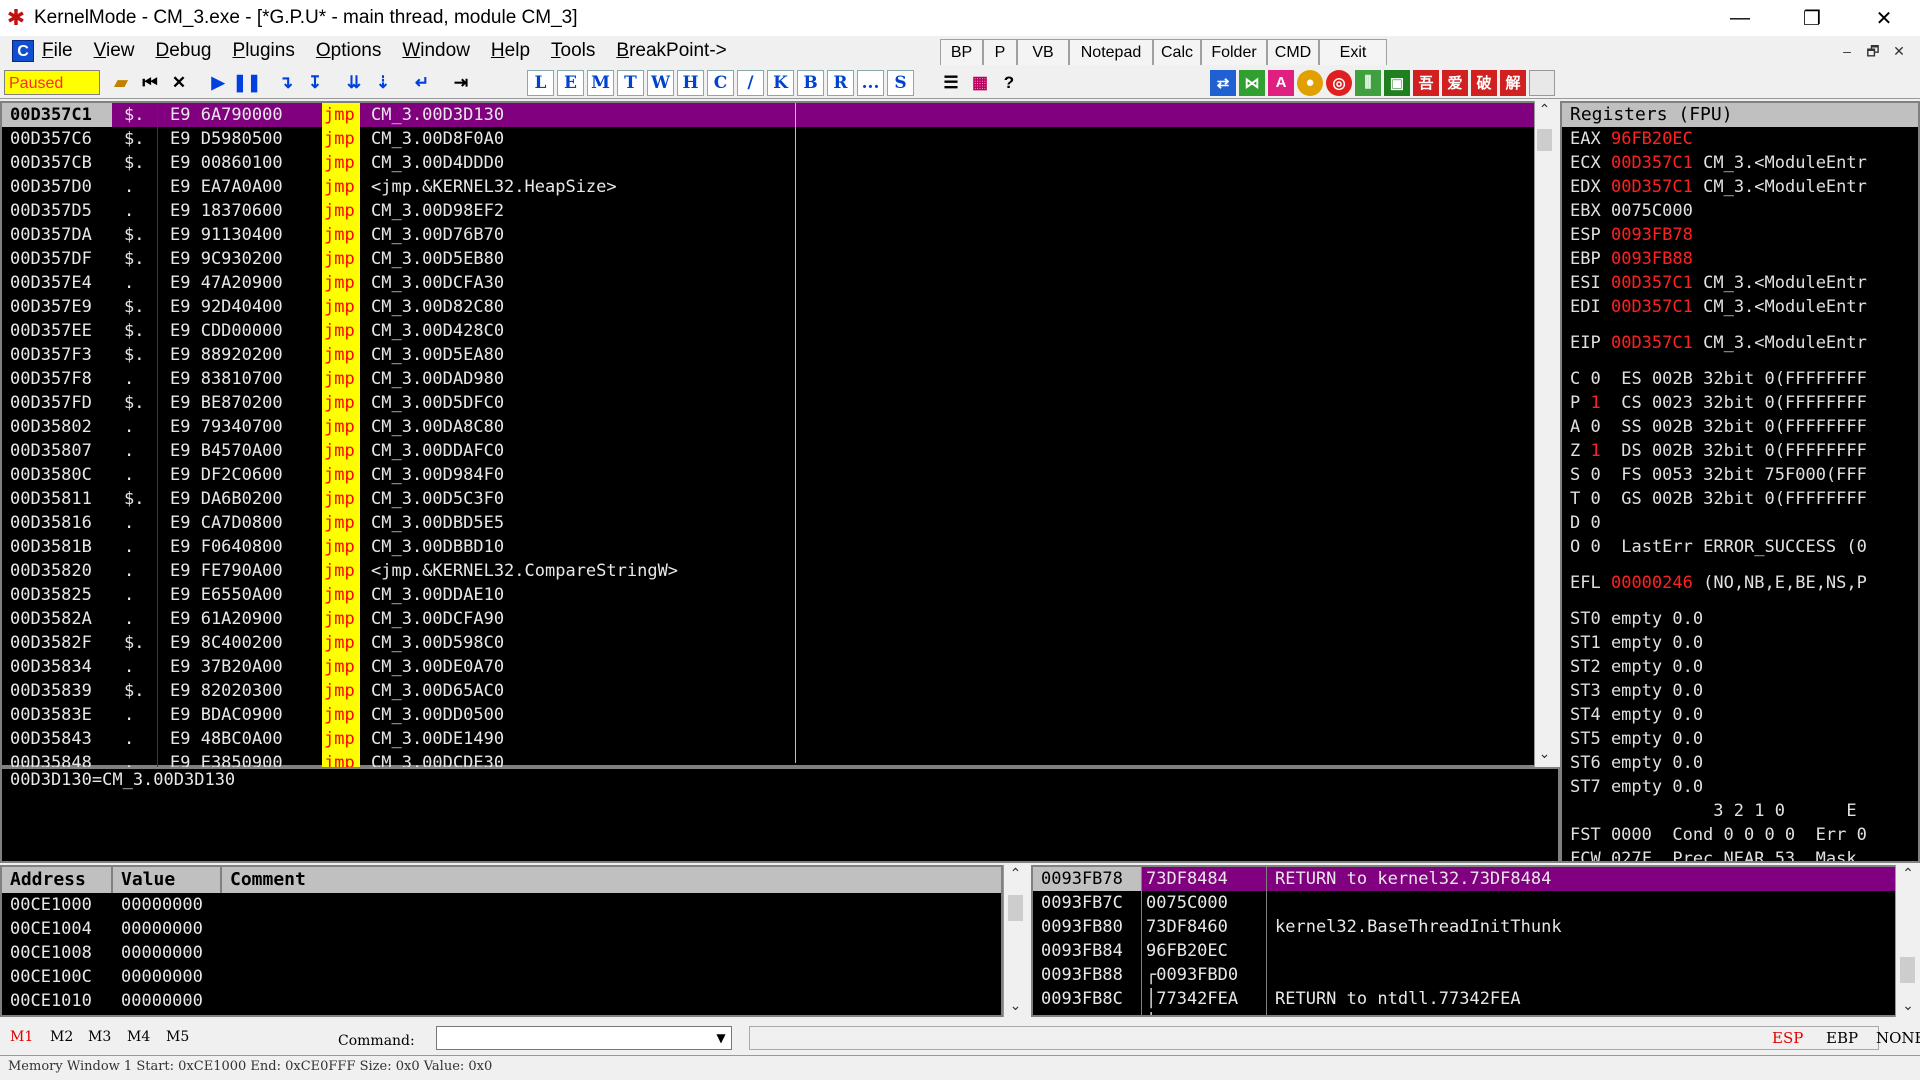 The image size is (1920, 1080). Describe the element at coordinates (768, 403) in the screenshot. I see `disasm-row: 00D357FD $. E9 BE870200 jmp CM_3.00D5DFC0` at that location.